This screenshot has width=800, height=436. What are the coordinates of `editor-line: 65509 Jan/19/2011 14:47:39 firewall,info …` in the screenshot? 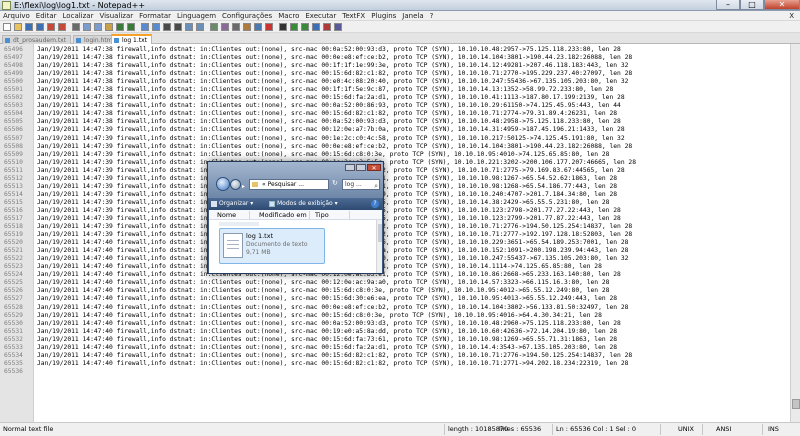 It's located at (395, 155).